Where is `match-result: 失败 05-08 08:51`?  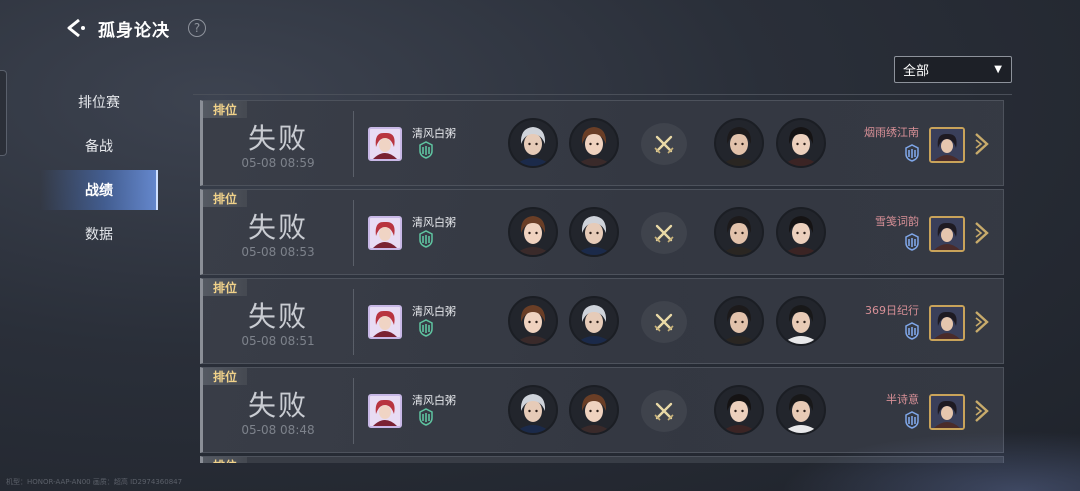
match-result: 失败 05-08 08:51 is located at coordinates (278, 324).